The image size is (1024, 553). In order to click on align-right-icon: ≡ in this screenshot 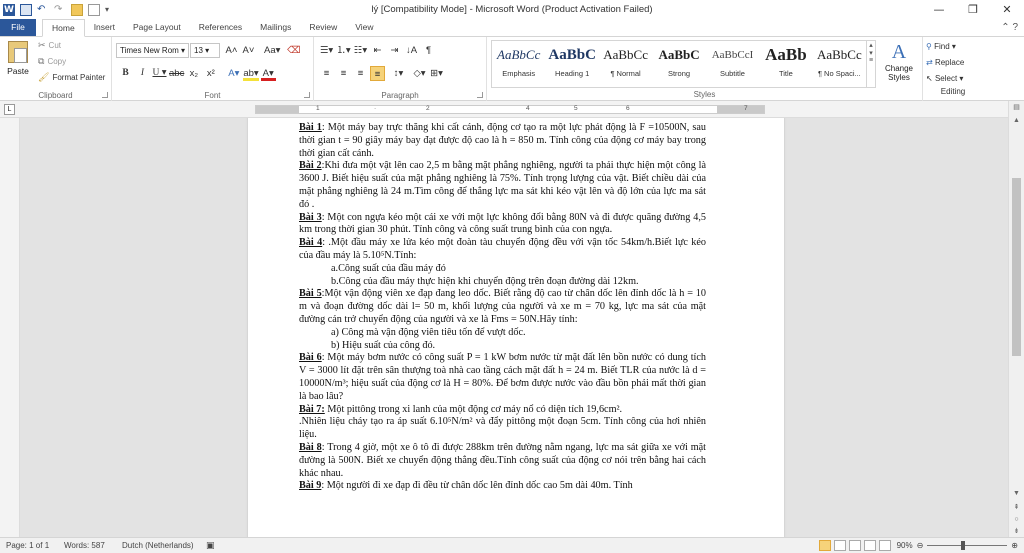, I will do `click(360, 73)`.